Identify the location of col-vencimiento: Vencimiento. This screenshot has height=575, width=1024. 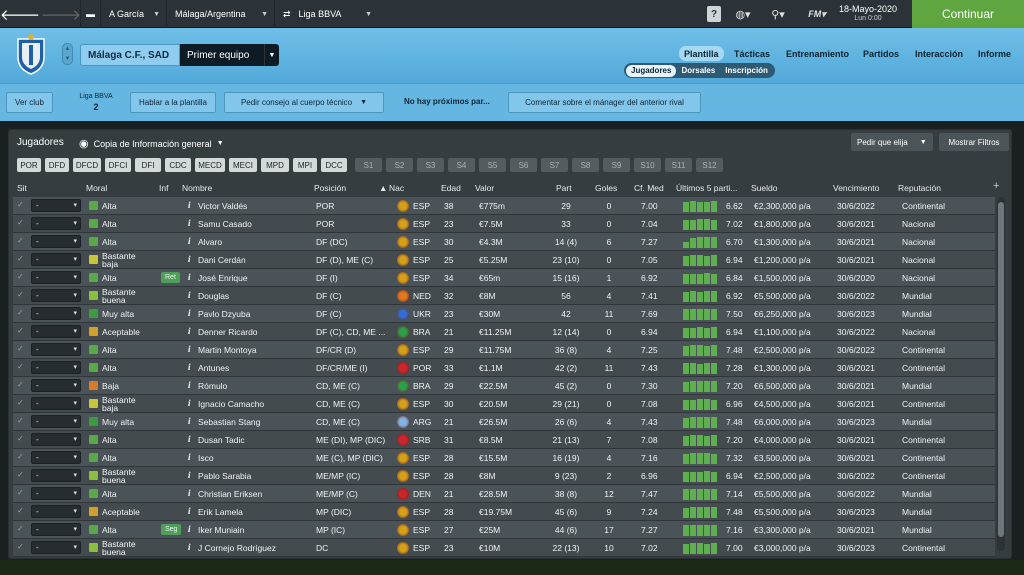
(856, 188).